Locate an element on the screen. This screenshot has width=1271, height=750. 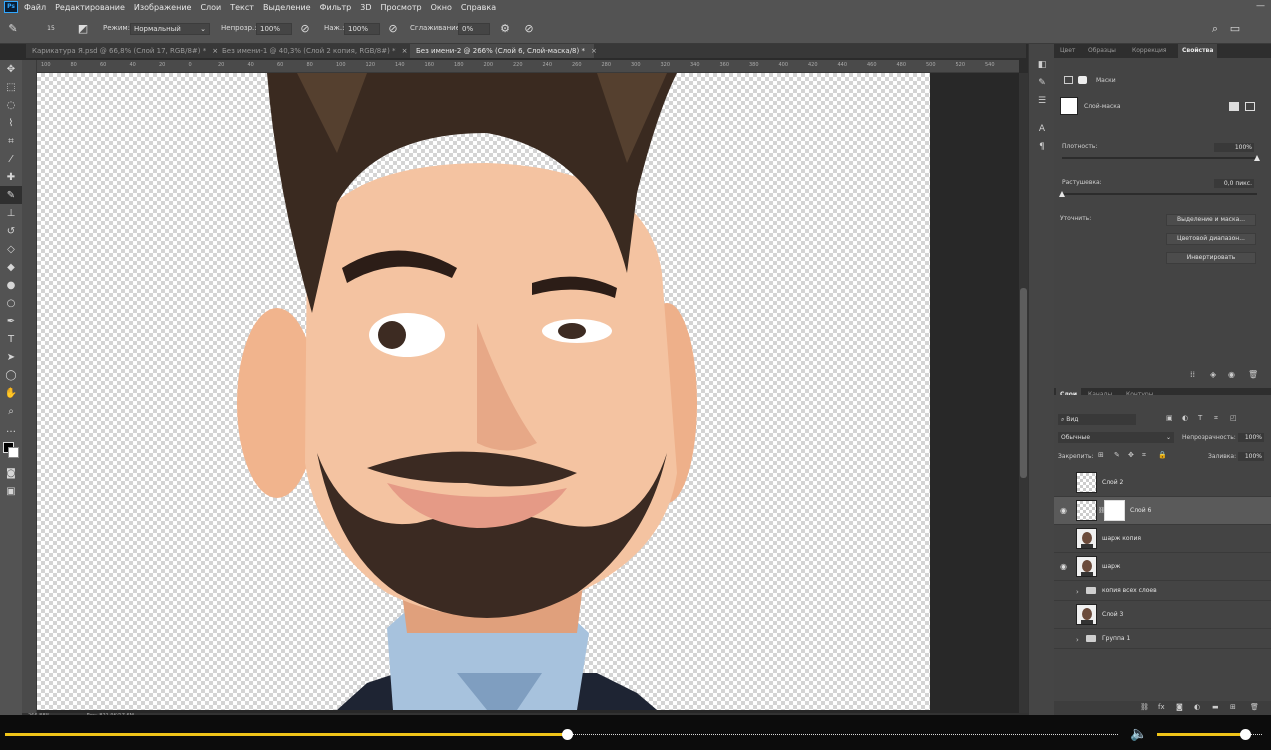
layer-row-selected: ◉ ⛓ Слой 6 is located at coordinates (1162, 511).